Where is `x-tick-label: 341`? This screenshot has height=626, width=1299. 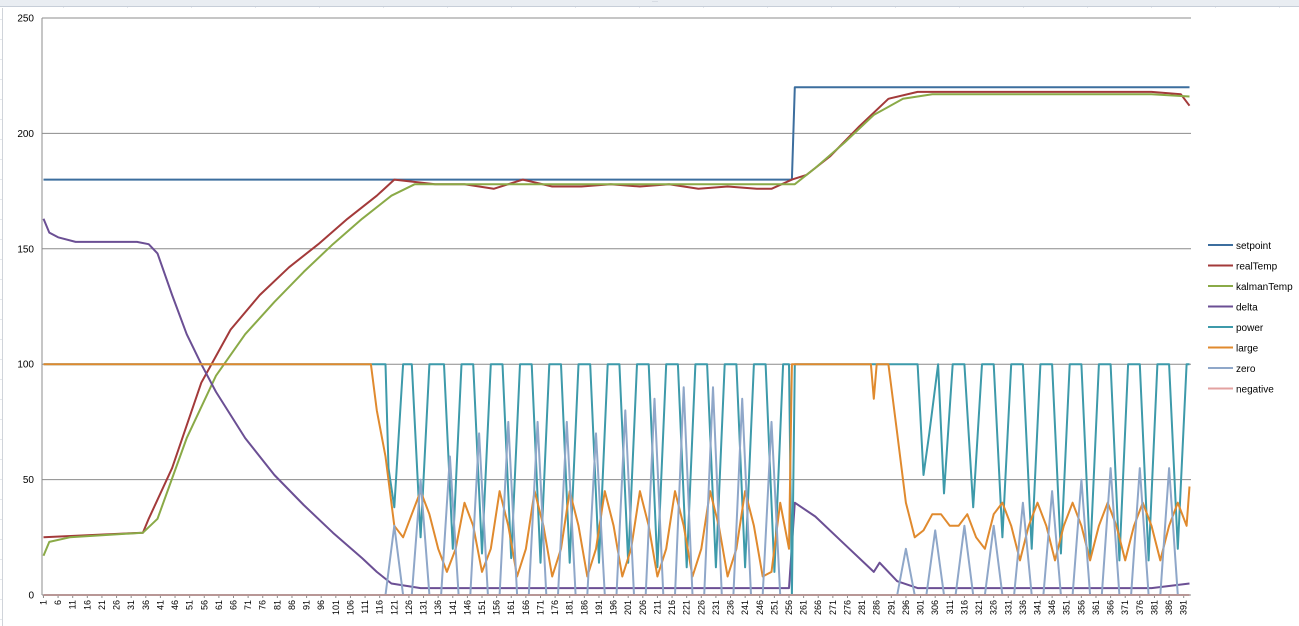 x-tick-label: 341 is located at coordinates (1038, 607).